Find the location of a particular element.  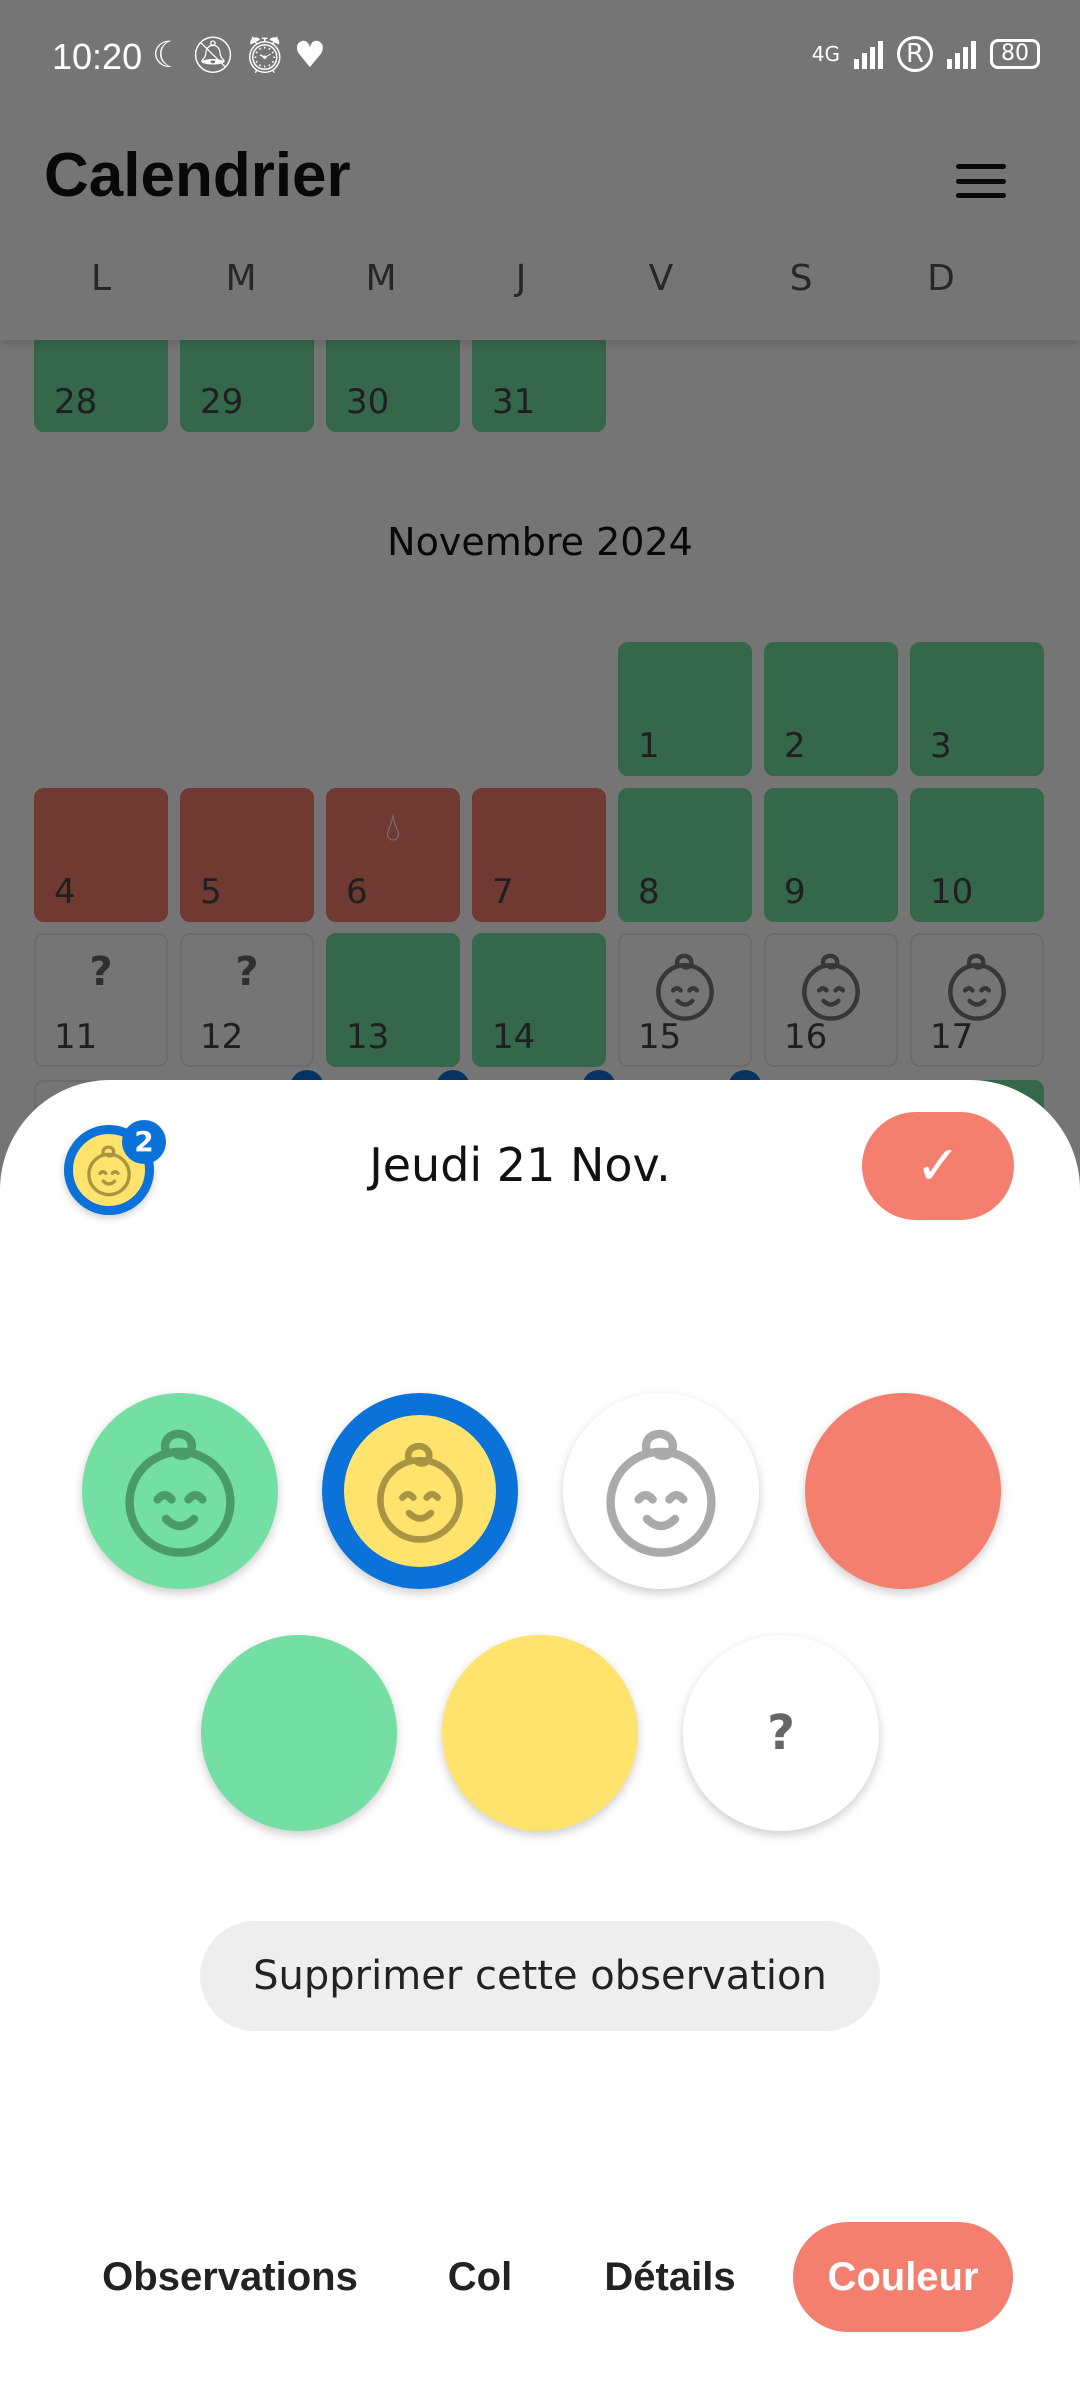

calendar-day: 3 is located at coordinates (977, 709).